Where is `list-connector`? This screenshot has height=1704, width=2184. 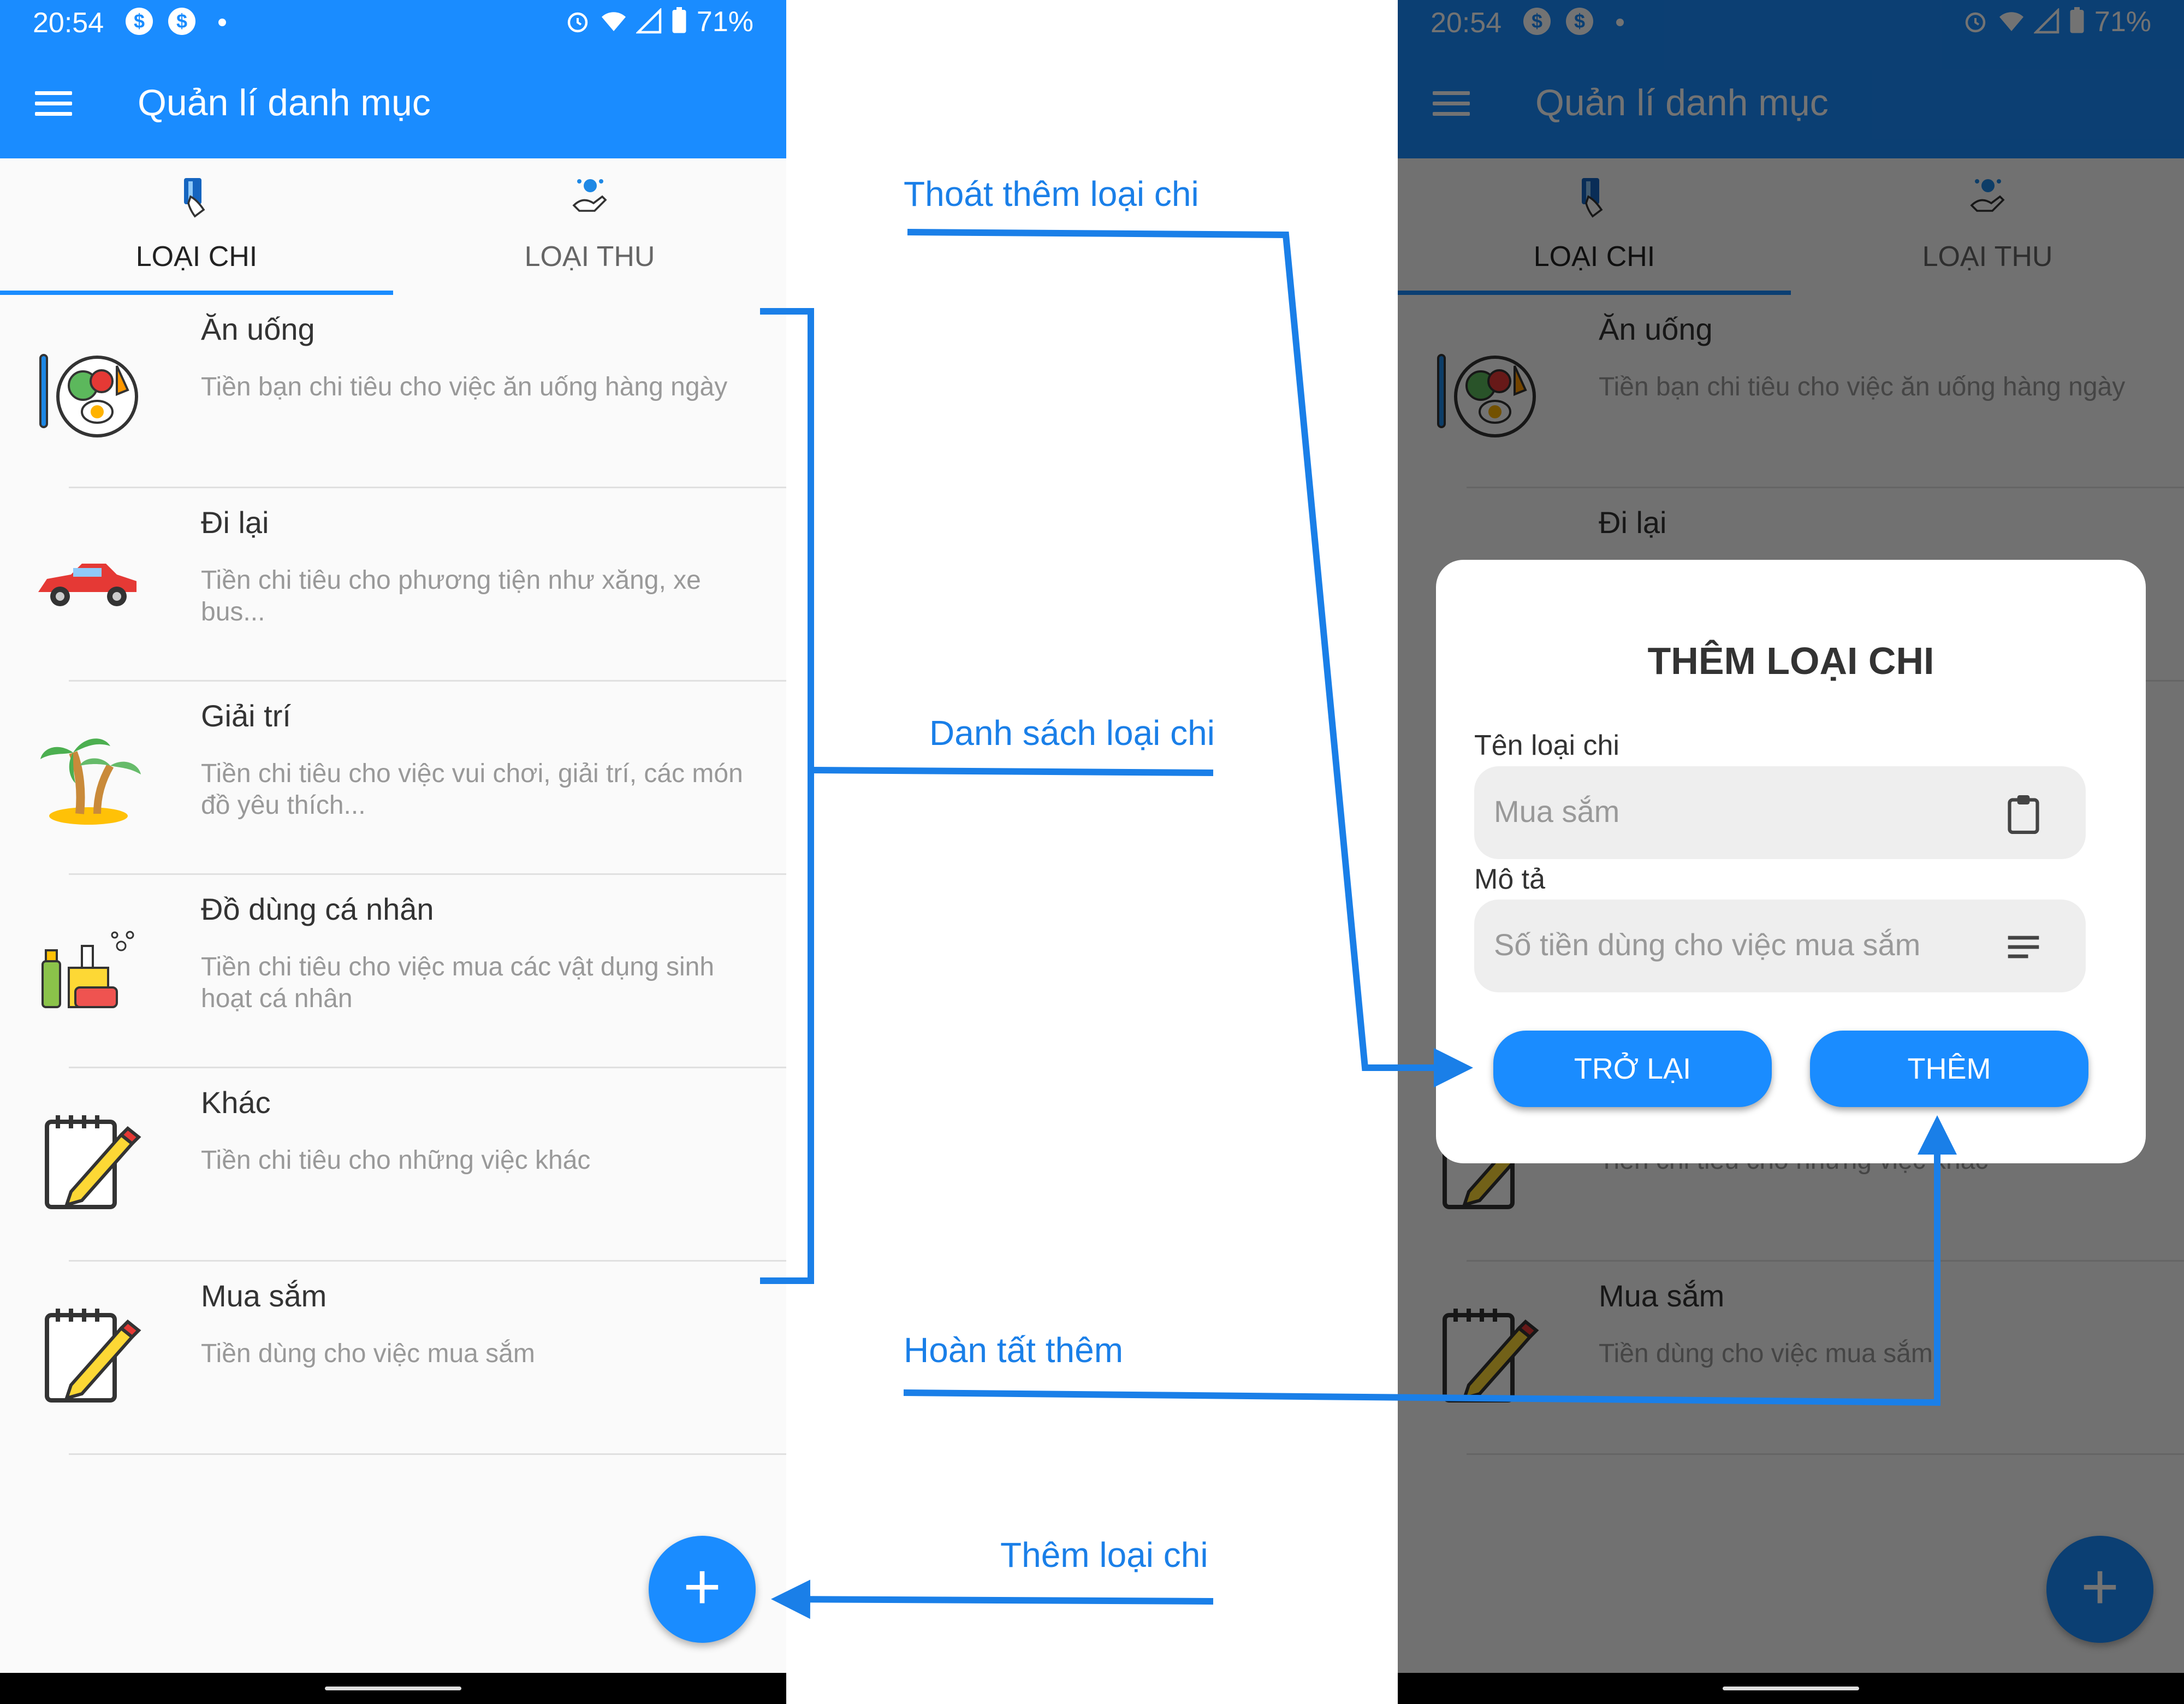 list-connector is located at coordinates (1012, 771).